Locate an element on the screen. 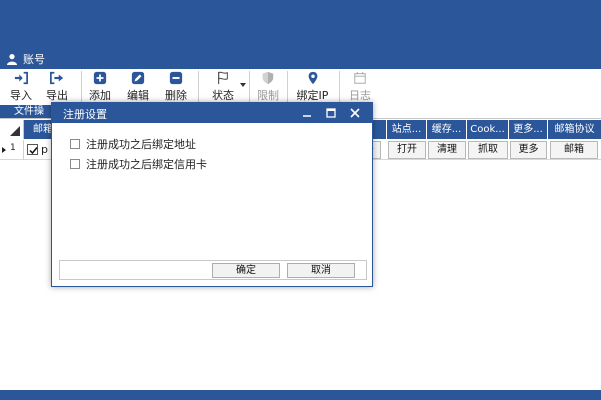 The image size is (601, 400). delete-icon is located at coordinates (176, 78).